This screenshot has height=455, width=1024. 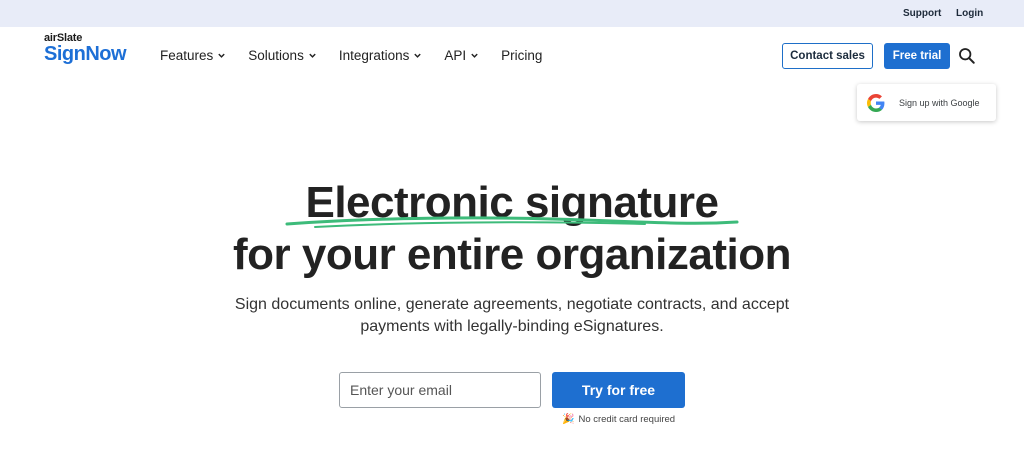 I want to click on no-credit-card-note: 🎉 No credit card required, so click(x=618, y=419).